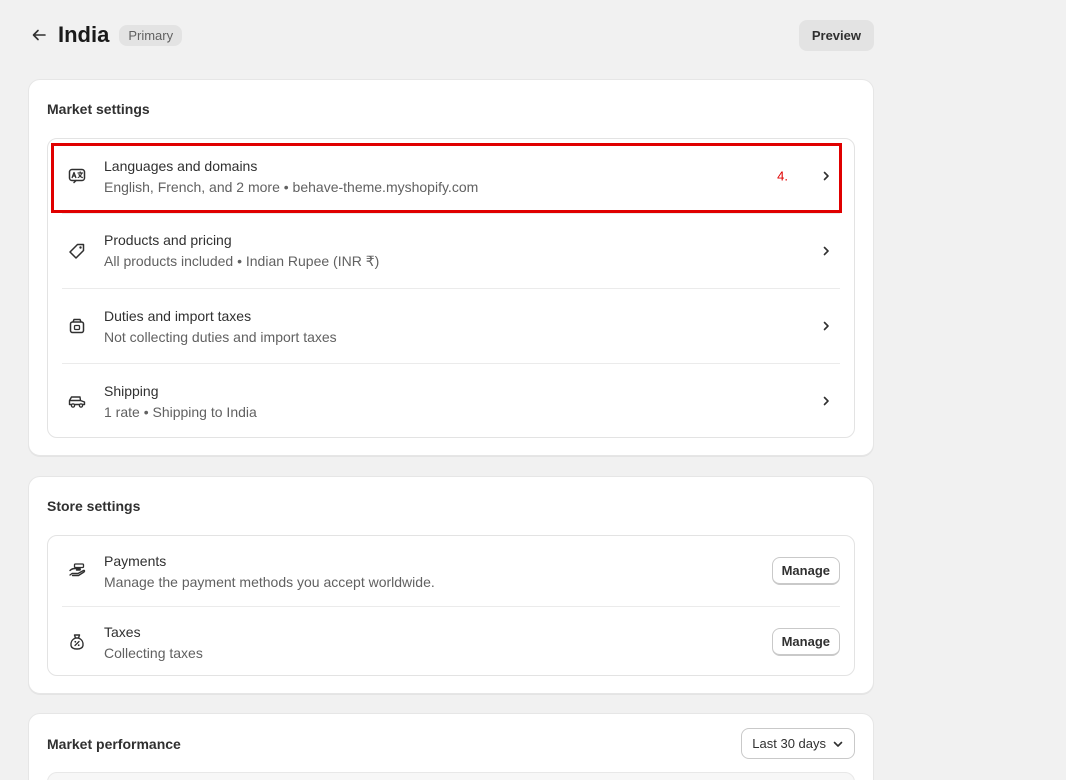 This screenshot has width=1066, height=780. I want to click on back-arrow-icon, so click(39, 35).